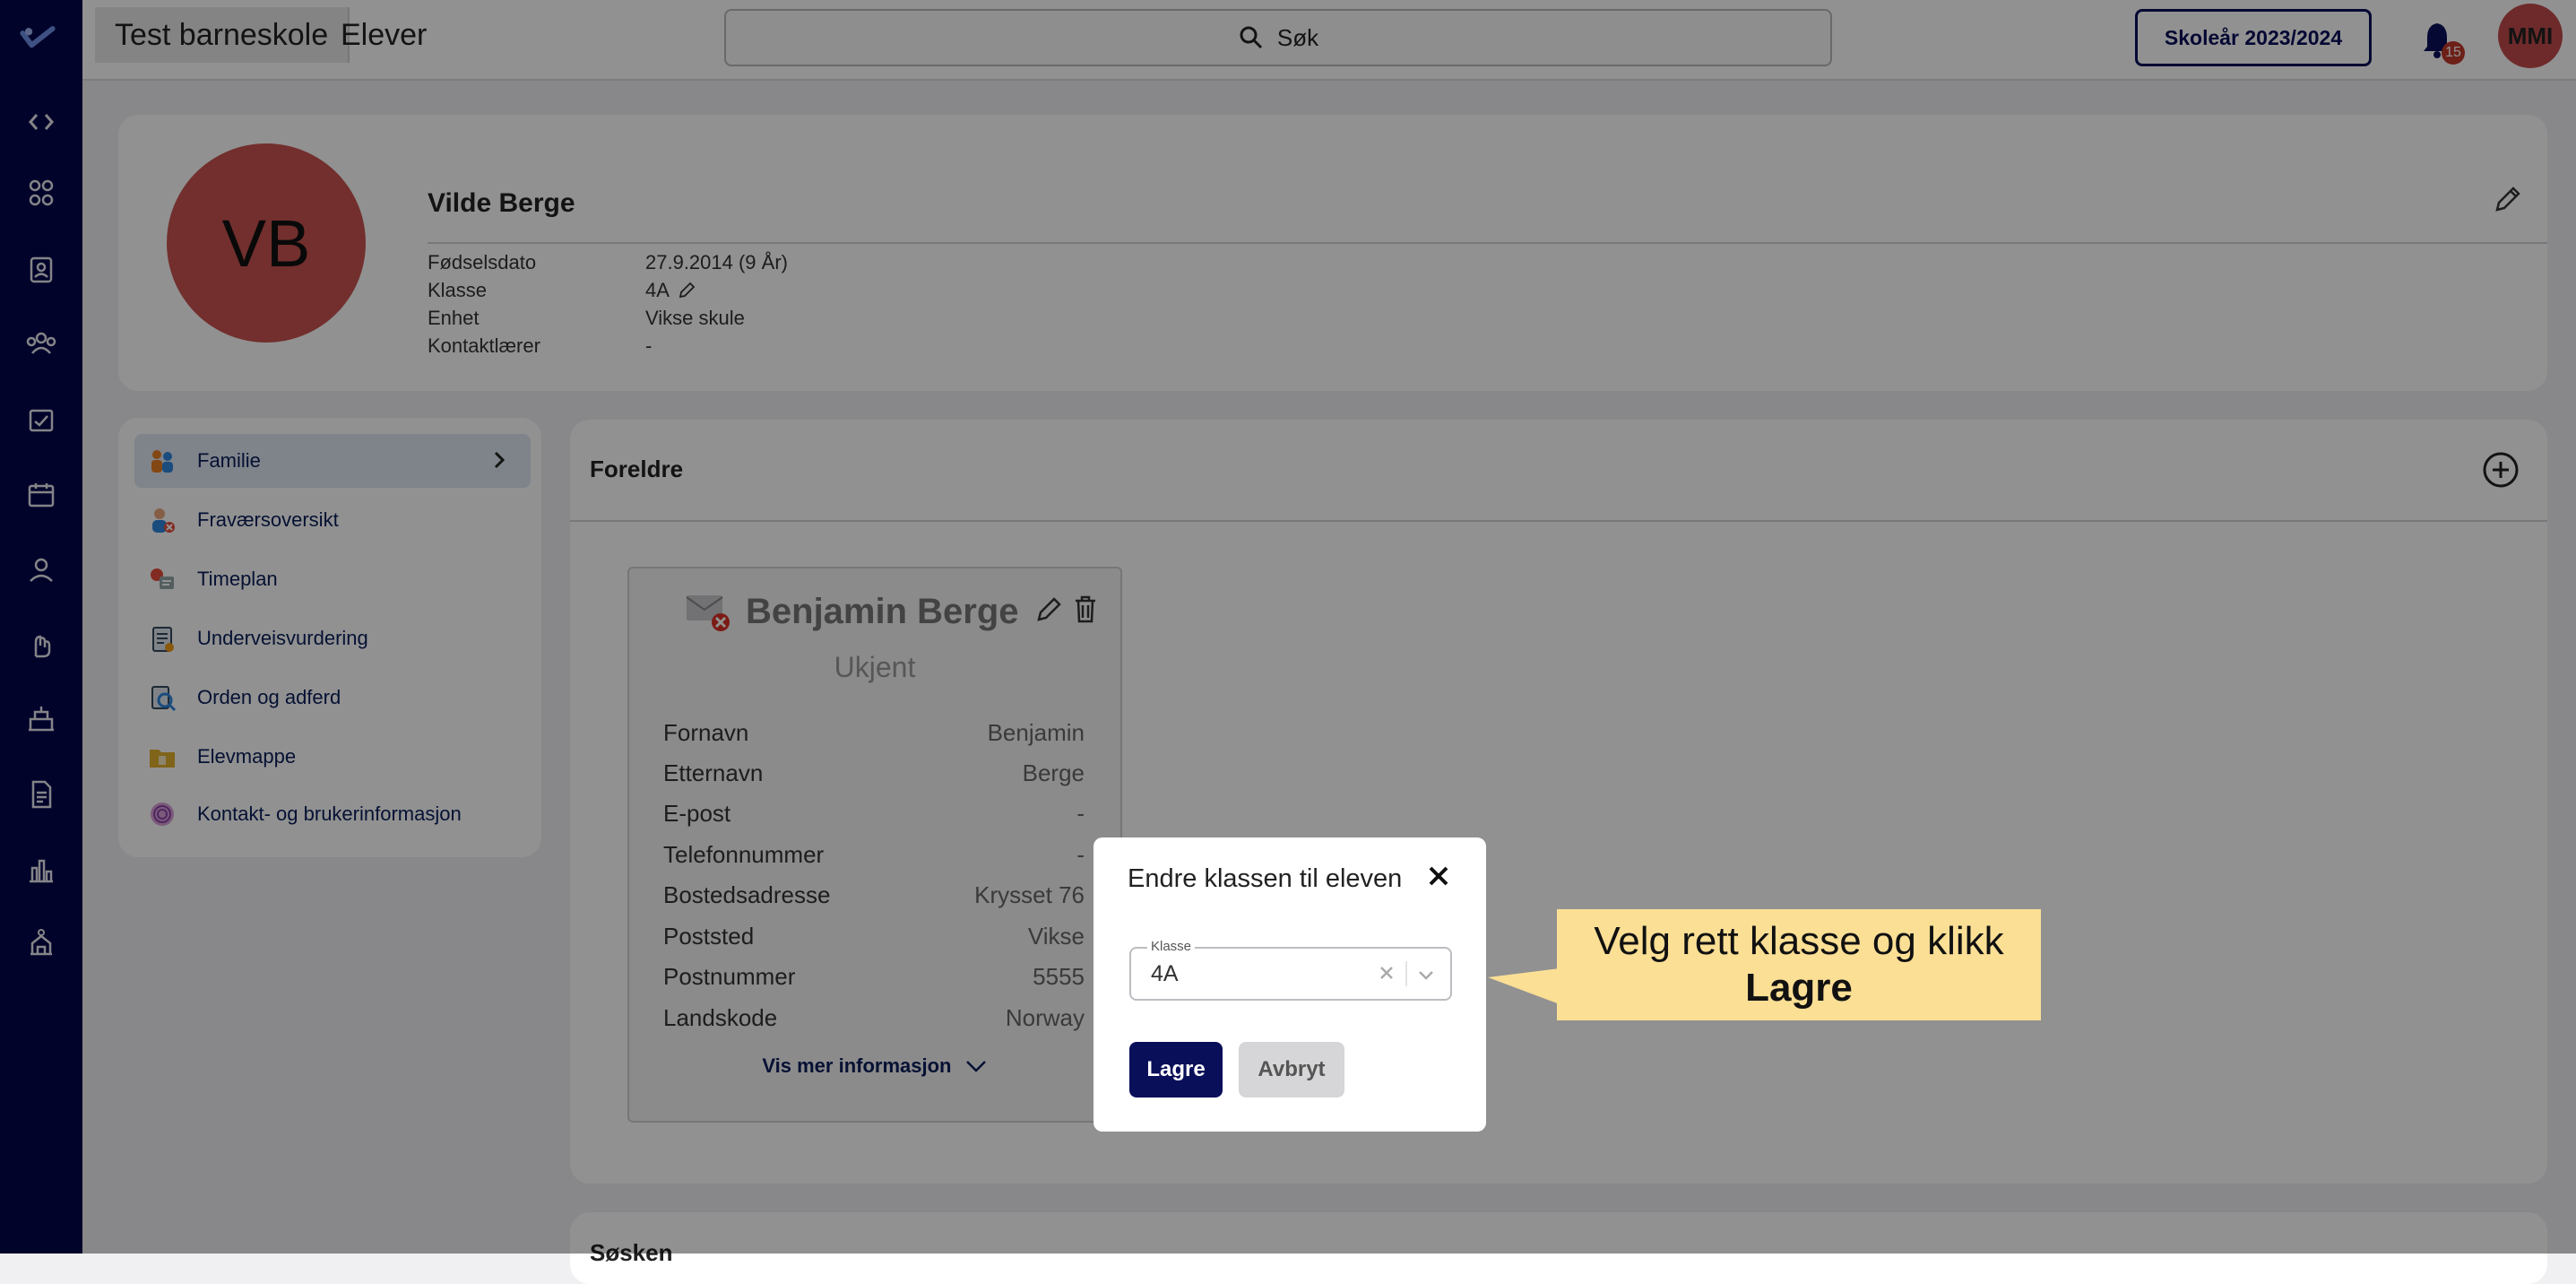 The image size is (2576, 1284). Describe the element at coordinates (1438, 876) in the screenshot. I see `close-icon` at that location.